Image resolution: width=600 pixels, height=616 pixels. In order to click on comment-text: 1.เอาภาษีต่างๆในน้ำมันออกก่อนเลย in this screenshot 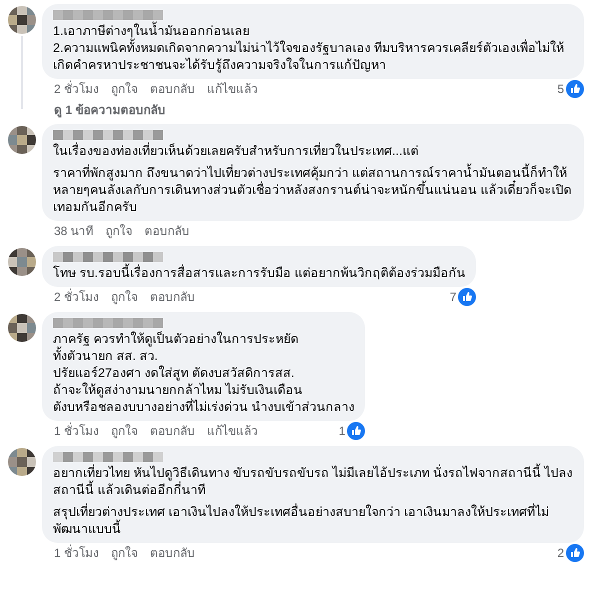, I will do `click(313, 31)`.